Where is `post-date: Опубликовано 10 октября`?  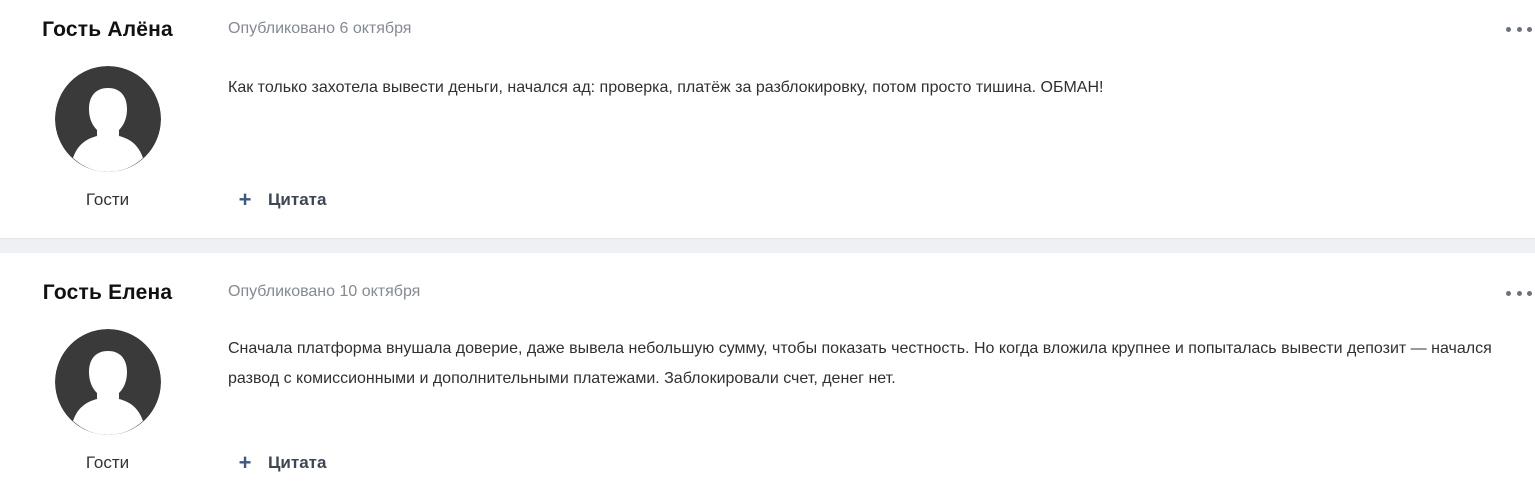 post-date: Опубликовано 10 октября is located at coordinates (324, 292).